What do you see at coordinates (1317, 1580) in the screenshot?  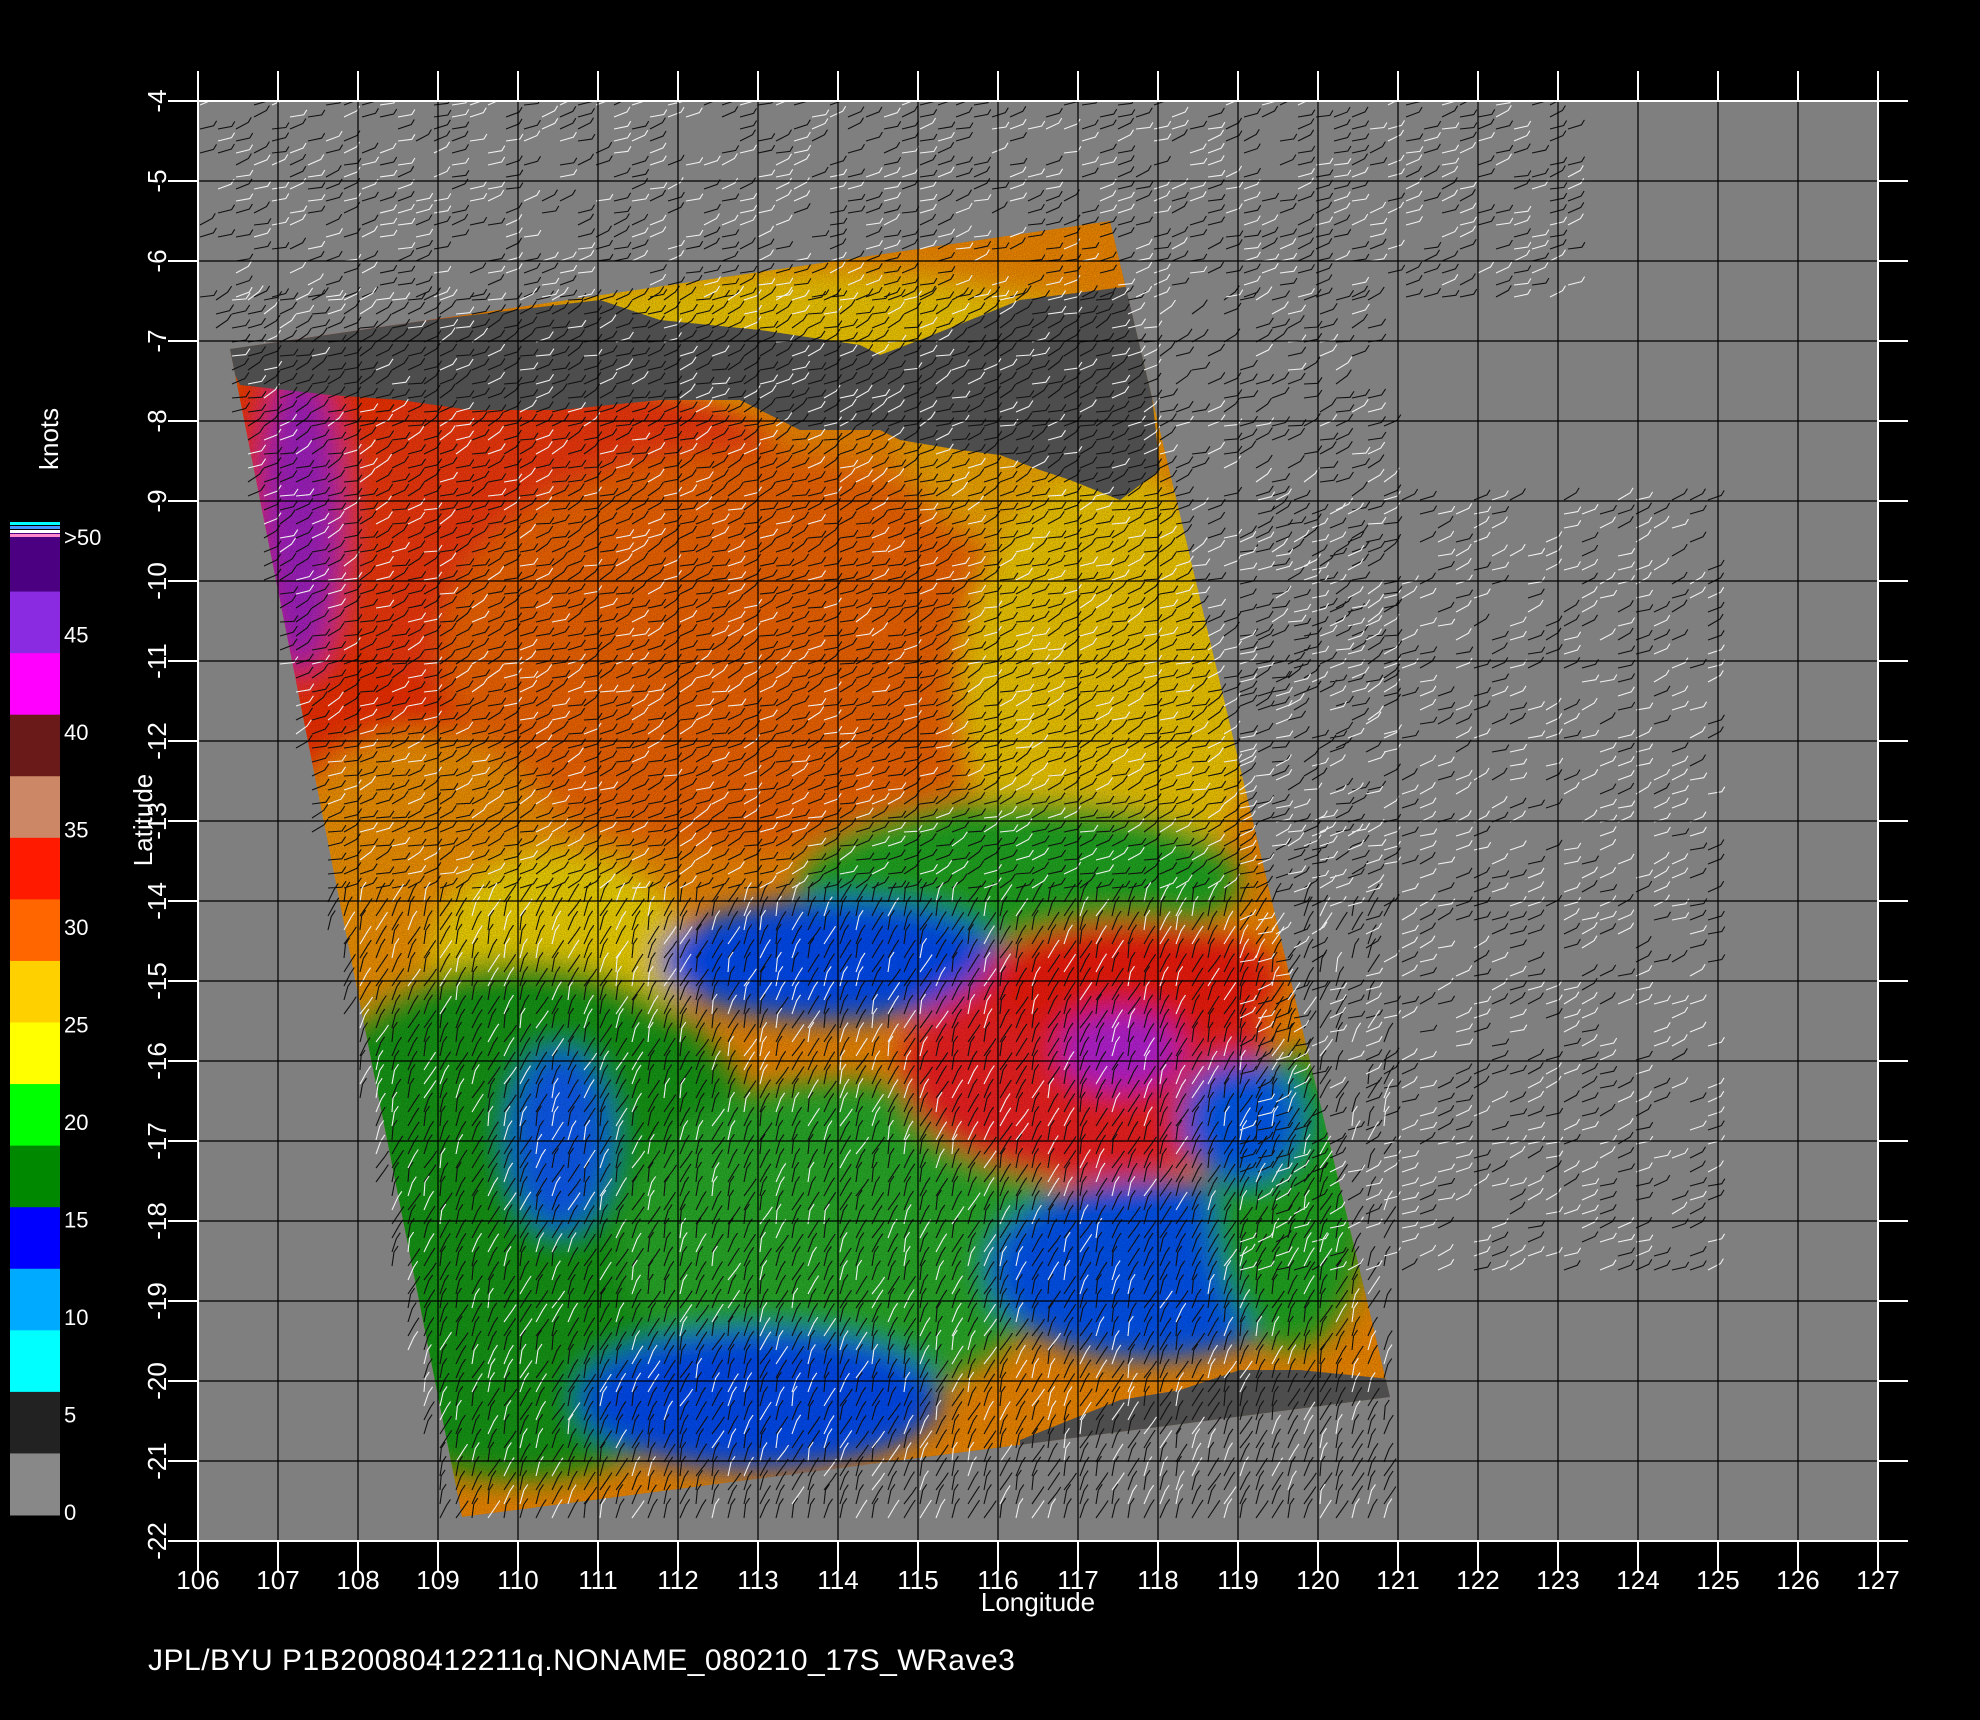 I see `x-tick-label: 120` at bounding box center [1317, 1580].